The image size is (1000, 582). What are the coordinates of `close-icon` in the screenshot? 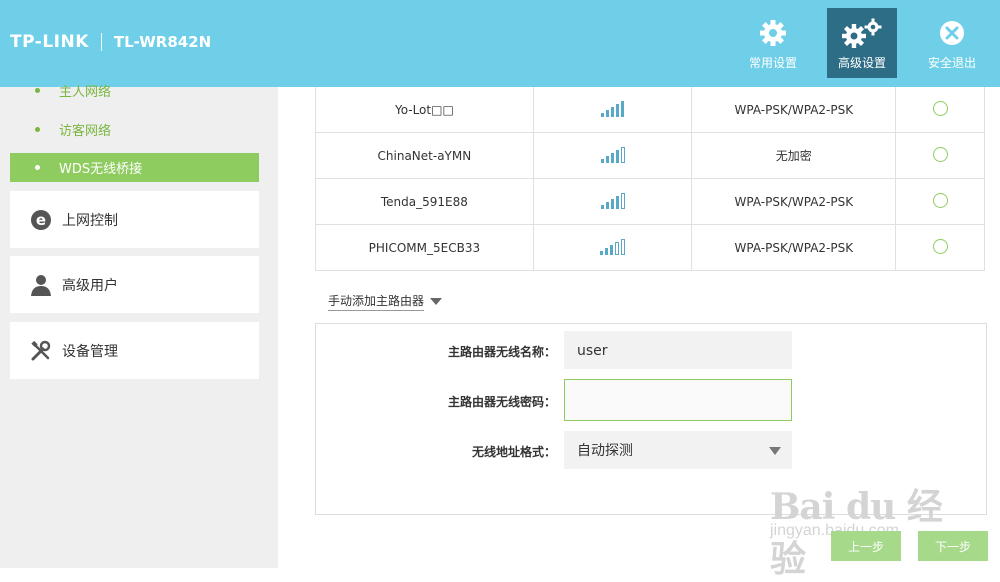 It's located at (952, 33).